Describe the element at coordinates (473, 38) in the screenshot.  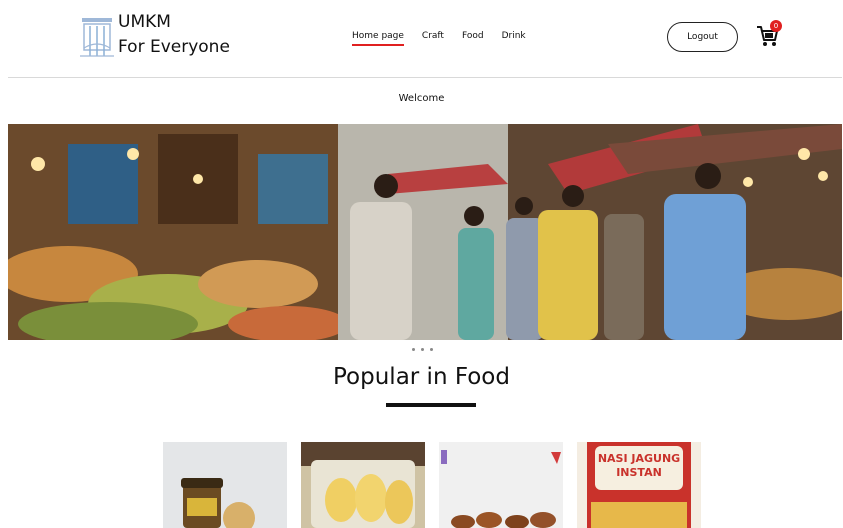
I see `nav-food: Food` at that location.